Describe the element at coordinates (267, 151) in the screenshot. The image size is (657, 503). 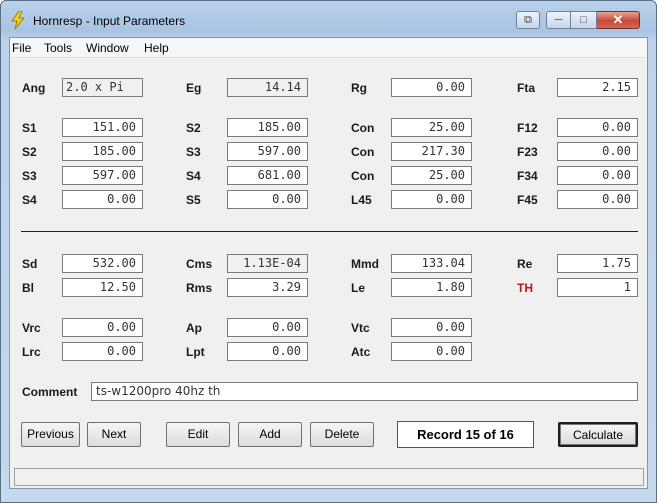
I see `field-s3-right: 597.00` at that location.